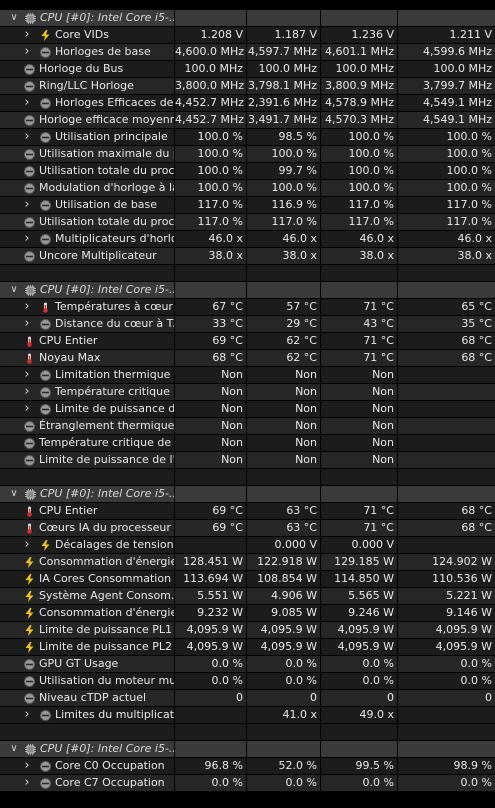 The image size is (495, 808). I want to click on sensor-row: › Limitation thermique ... Non Non Non, so click(247, 375).